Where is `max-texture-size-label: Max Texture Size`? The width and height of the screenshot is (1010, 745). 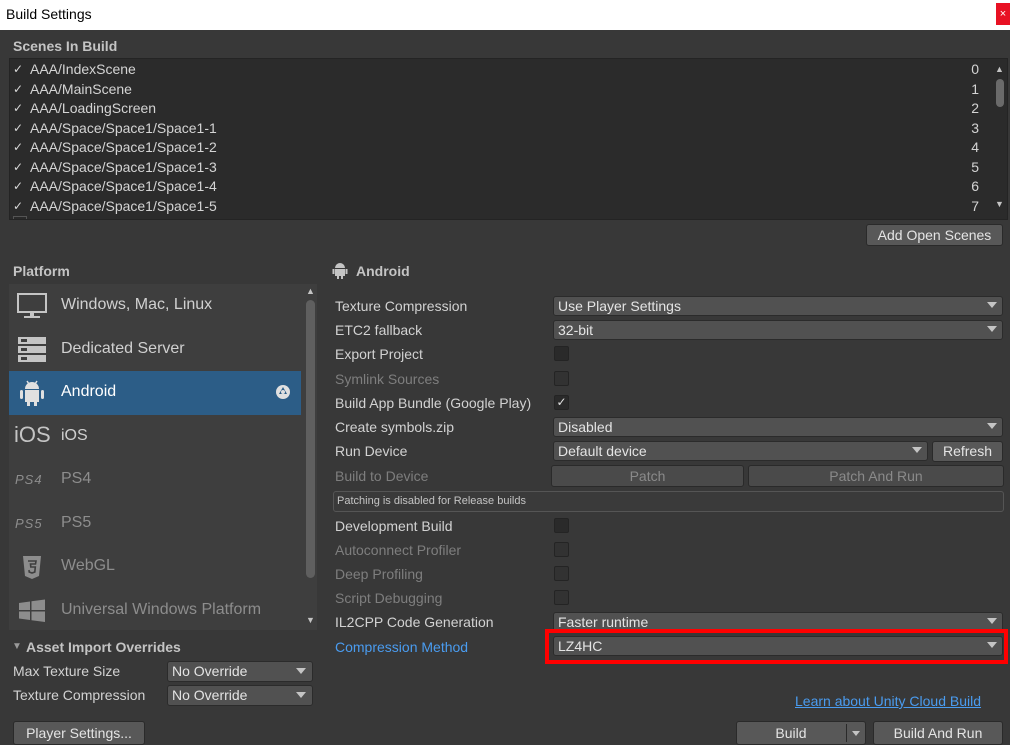
max-texture-size-label: Max Texture Size is located at coordinates (67, 671).